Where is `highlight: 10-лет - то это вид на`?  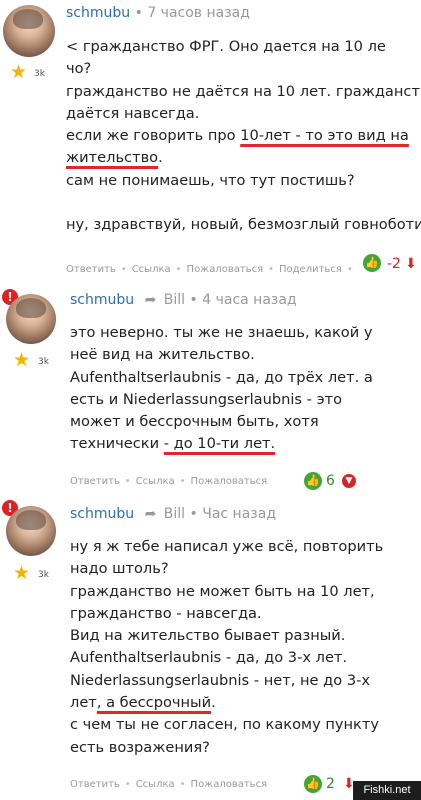 highlight: 10-лет - то это вид на is located at coordinates (324, 136).